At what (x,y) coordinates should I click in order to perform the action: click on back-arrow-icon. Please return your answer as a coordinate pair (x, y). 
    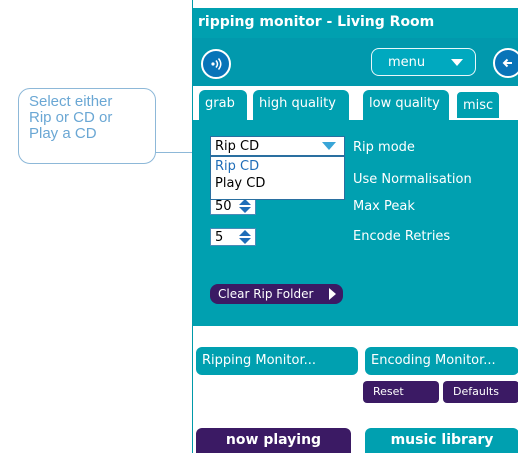
    Looking at the image, I should click on (508, 62).